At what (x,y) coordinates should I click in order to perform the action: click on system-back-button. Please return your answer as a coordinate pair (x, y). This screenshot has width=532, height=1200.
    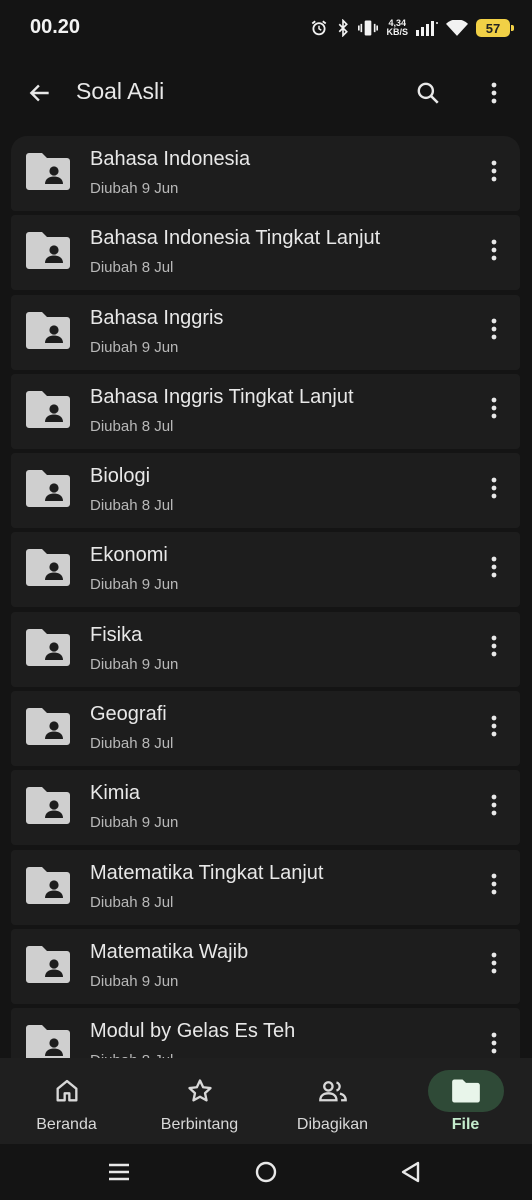
    Looking at the image, I should click on (410, 1172).